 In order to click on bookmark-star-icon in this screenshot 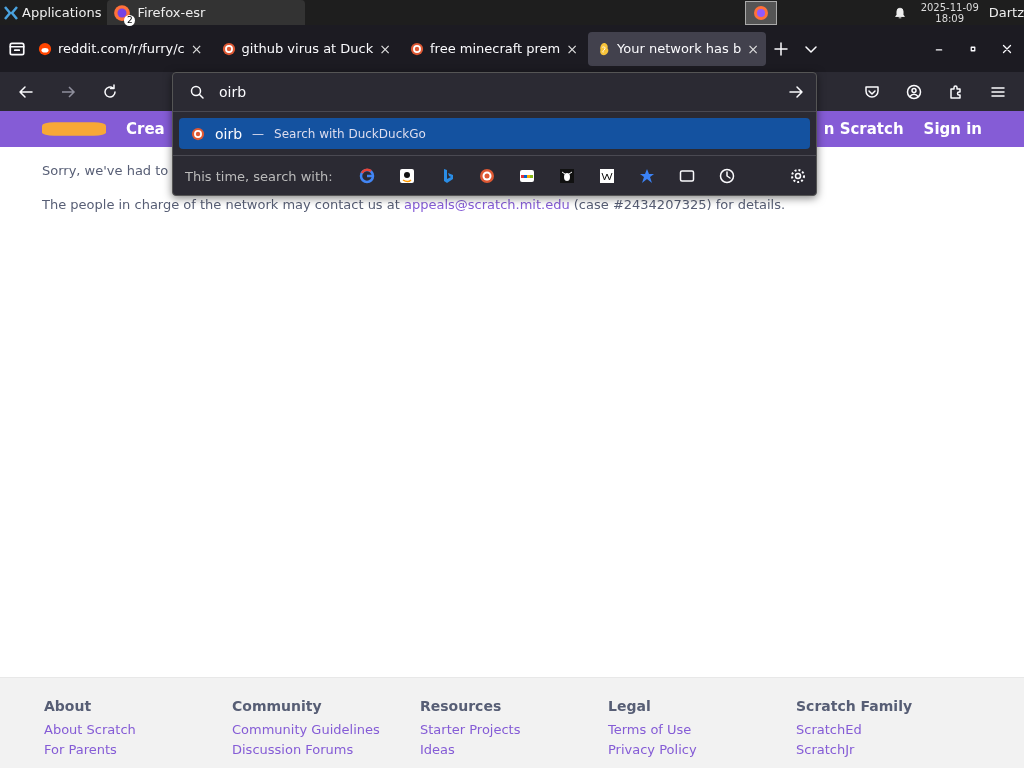, I will do `click(646, 176)`.